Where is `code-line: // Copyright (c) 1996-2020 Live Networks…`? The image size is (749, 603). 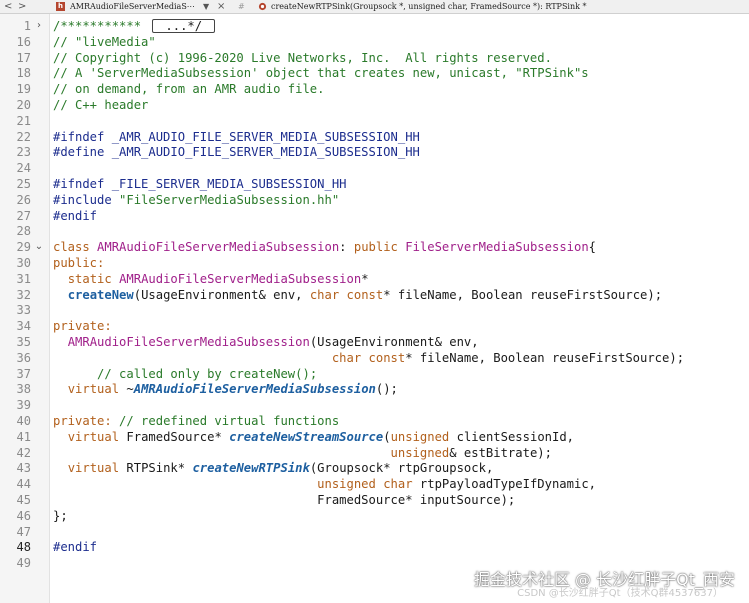 code-line: // Copyright (c) 1996-2020 Live Networks… is located at coordinates (302, 58).